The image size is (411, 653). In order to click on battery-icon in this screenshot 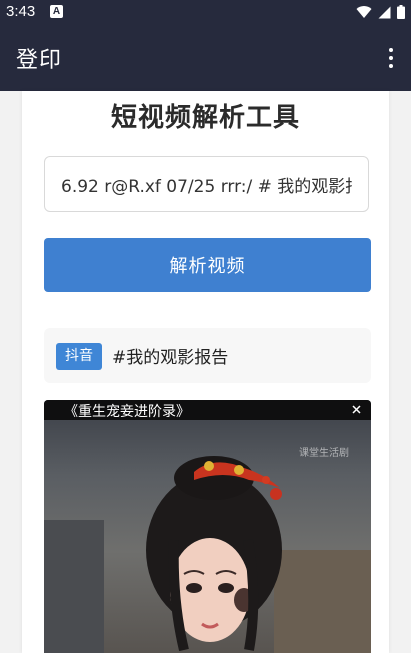, I will do `click(401, 12)`.